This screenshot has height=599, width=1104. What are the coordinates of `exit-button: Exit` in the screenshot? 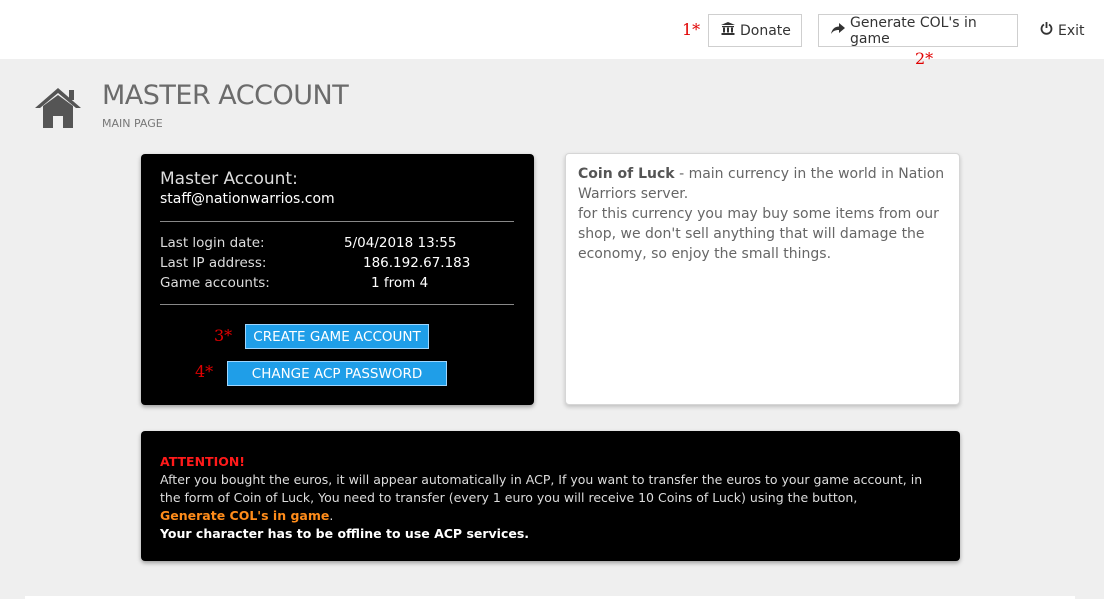 It's located at (1062, 30).